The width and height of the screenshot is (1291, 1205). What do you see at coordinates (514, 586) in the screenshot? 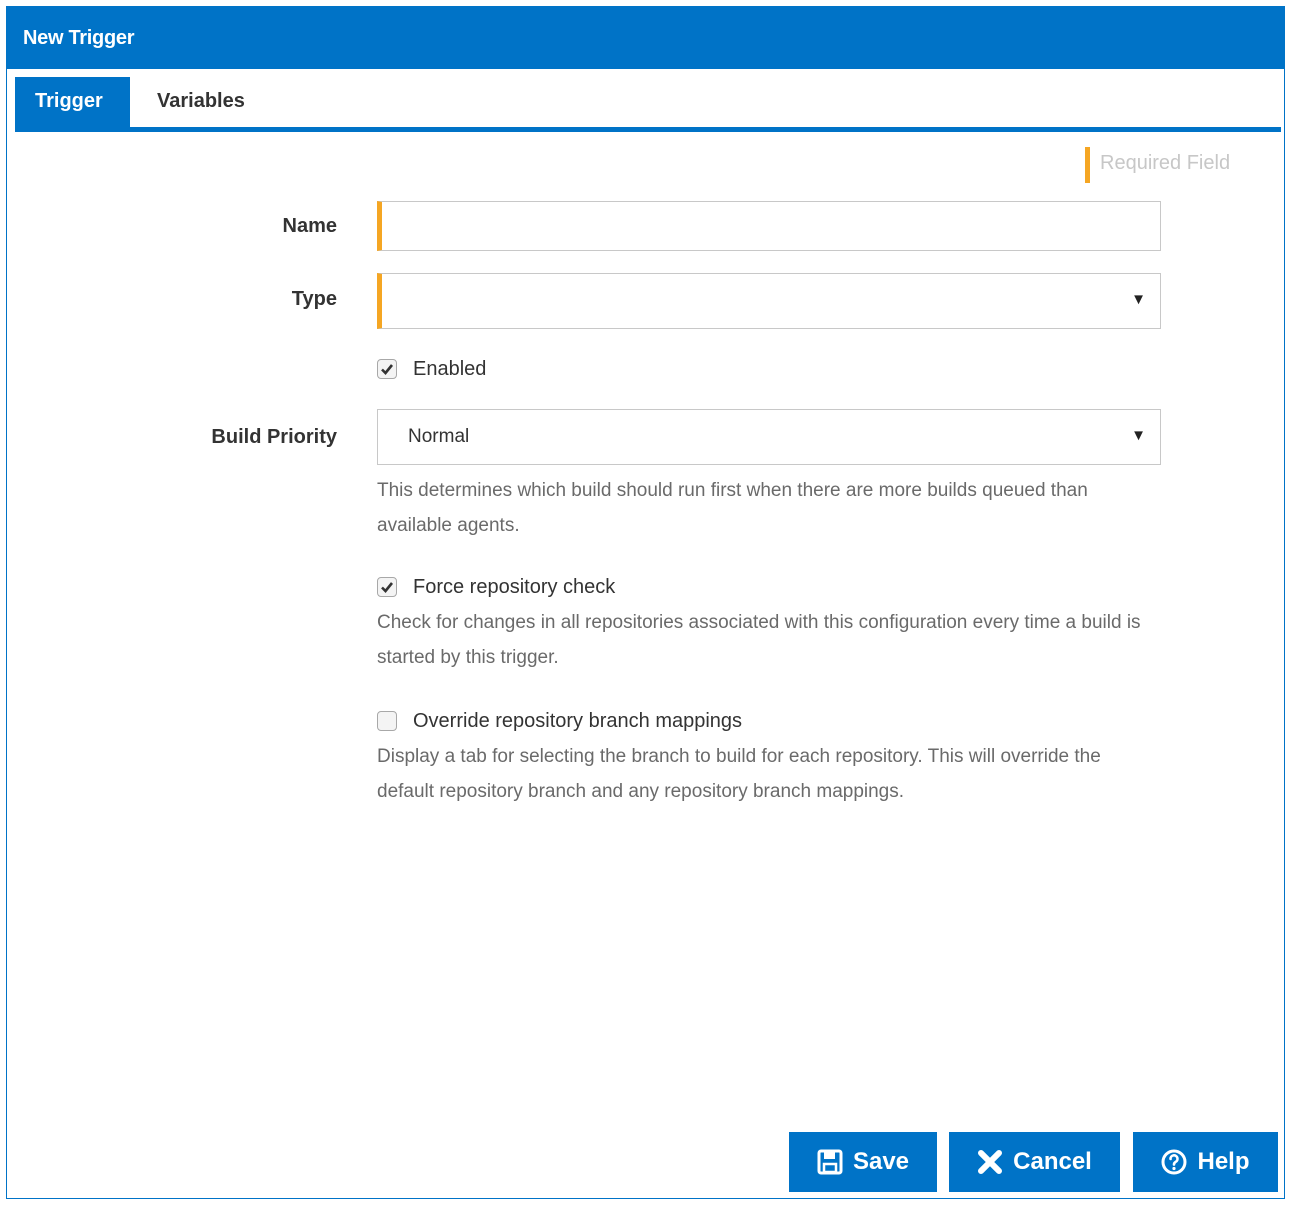
I see `force-repository-check-label: Force repository check` at bounding box center [514, 586].